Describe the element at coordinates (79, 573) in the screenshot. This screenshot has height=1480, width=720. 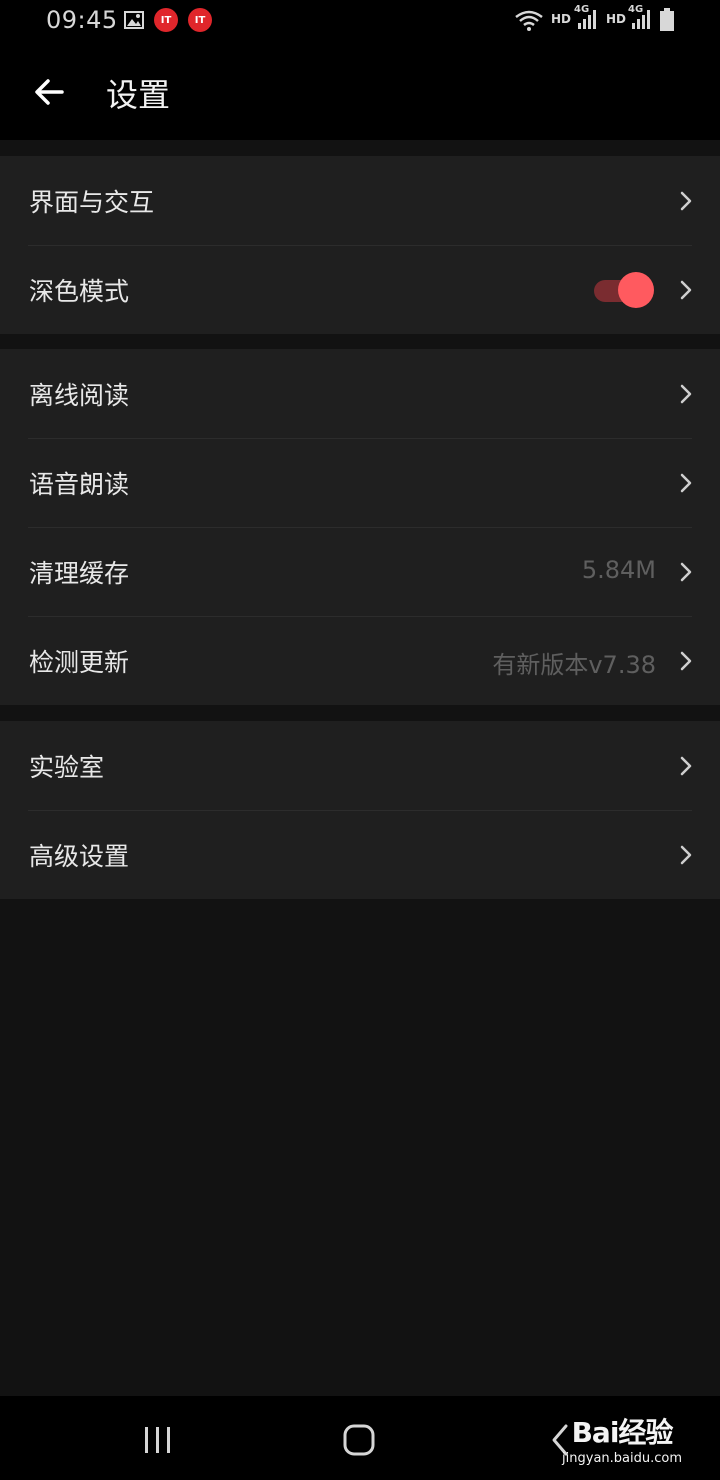
I see `settings-item-label: 清理缓存` at that location.